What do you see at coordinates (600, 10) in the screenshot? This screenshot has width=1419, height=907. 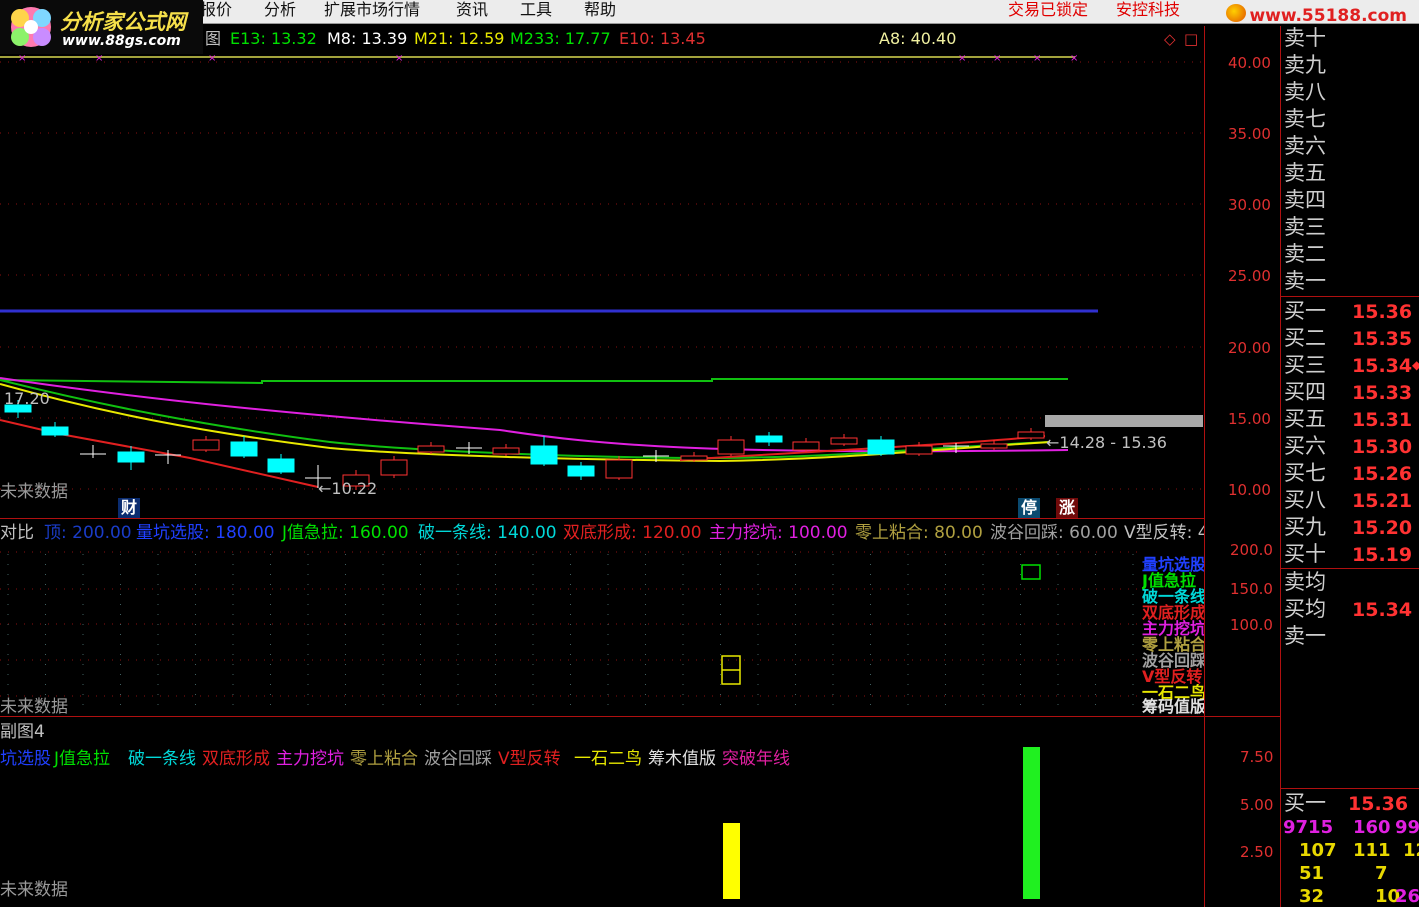 I see `menu-help: 帮助` at bounding box center [600, 10].